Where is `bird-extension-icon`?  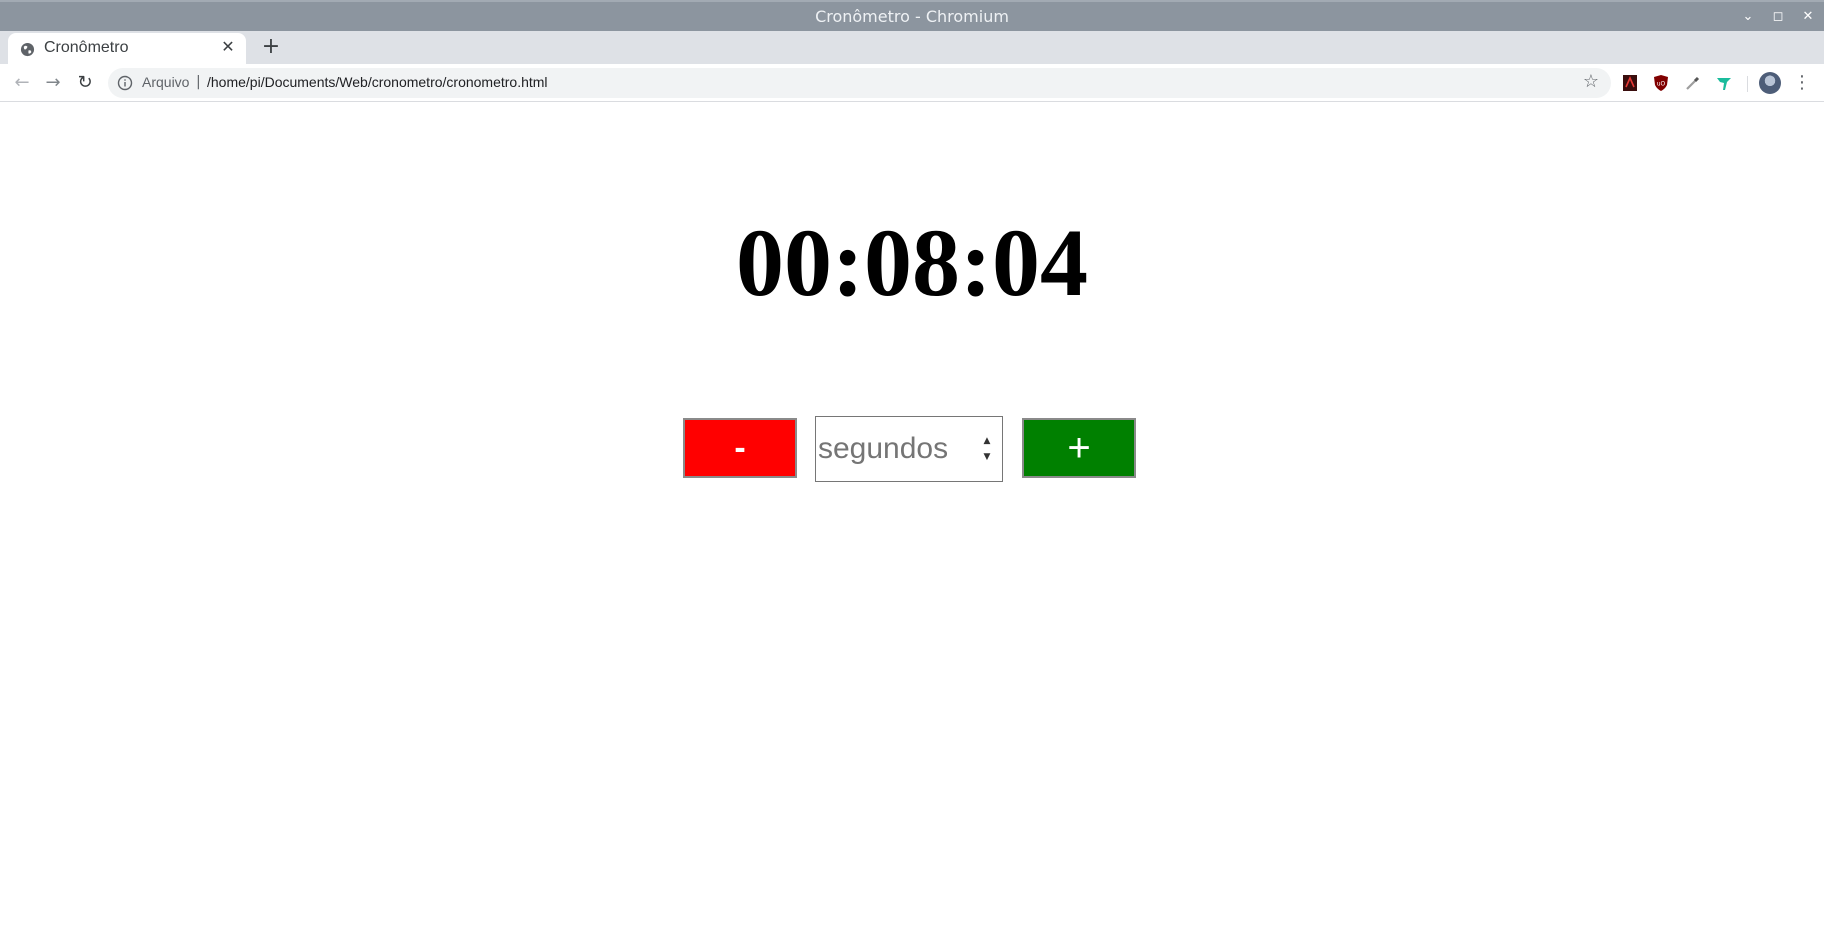 bird-extension-icon is located at coordinates (1724, 83).